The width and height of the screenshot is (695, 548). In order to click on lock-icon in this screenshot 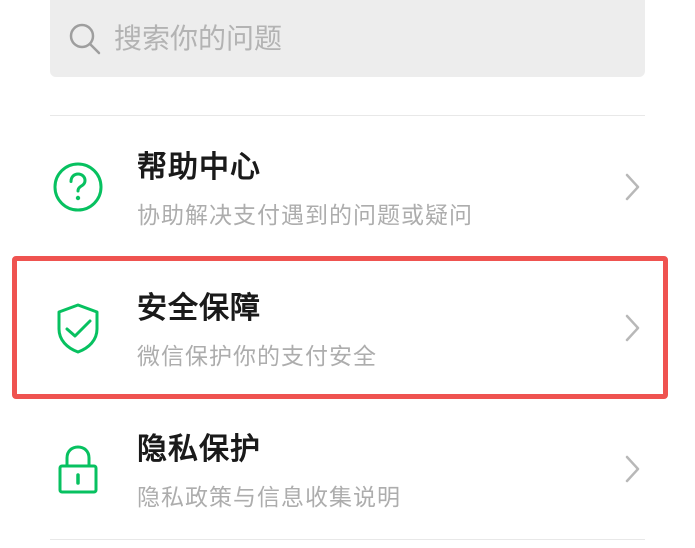, I will do `click(78, 468)`.